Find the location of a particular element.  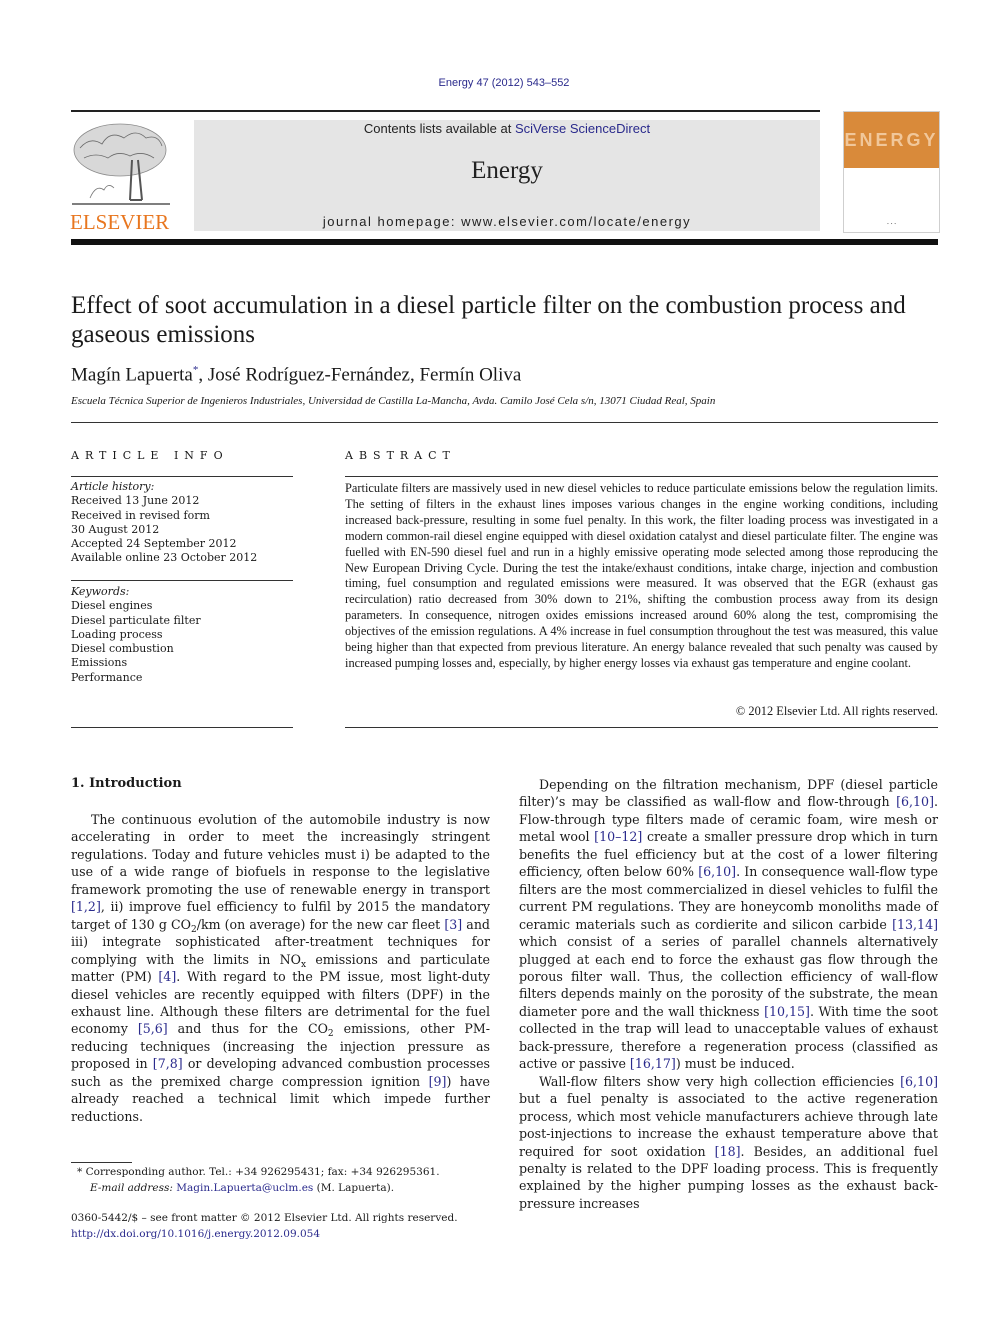

elsevier-logo: ELSEVIER is located at coordinates (121, 177).